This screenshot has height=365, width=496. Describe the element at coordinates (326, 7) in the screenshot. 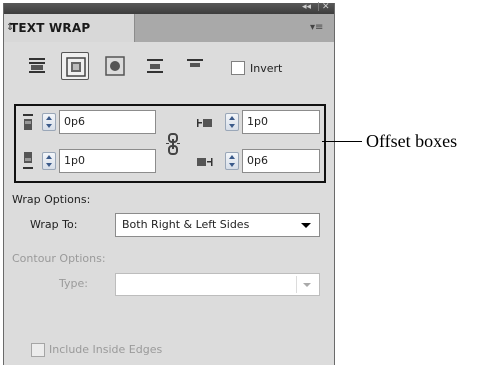

I see `close-icon: ✕` at that location.